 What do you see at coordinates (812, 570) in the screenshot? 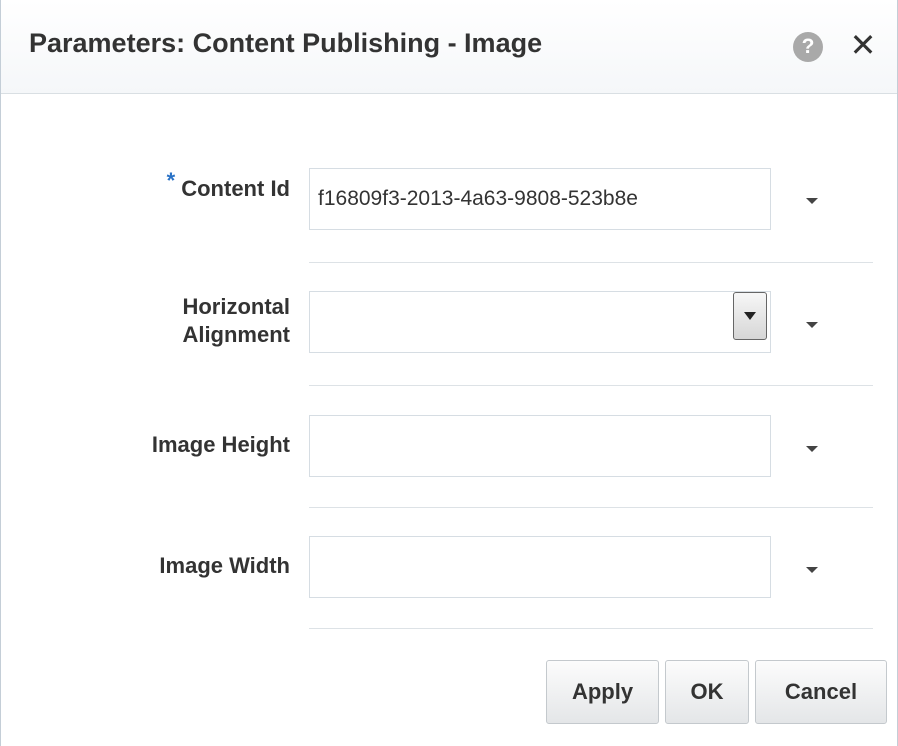
I see `image-width-options-chevron-down-icon` at bounding box center [812, 570].